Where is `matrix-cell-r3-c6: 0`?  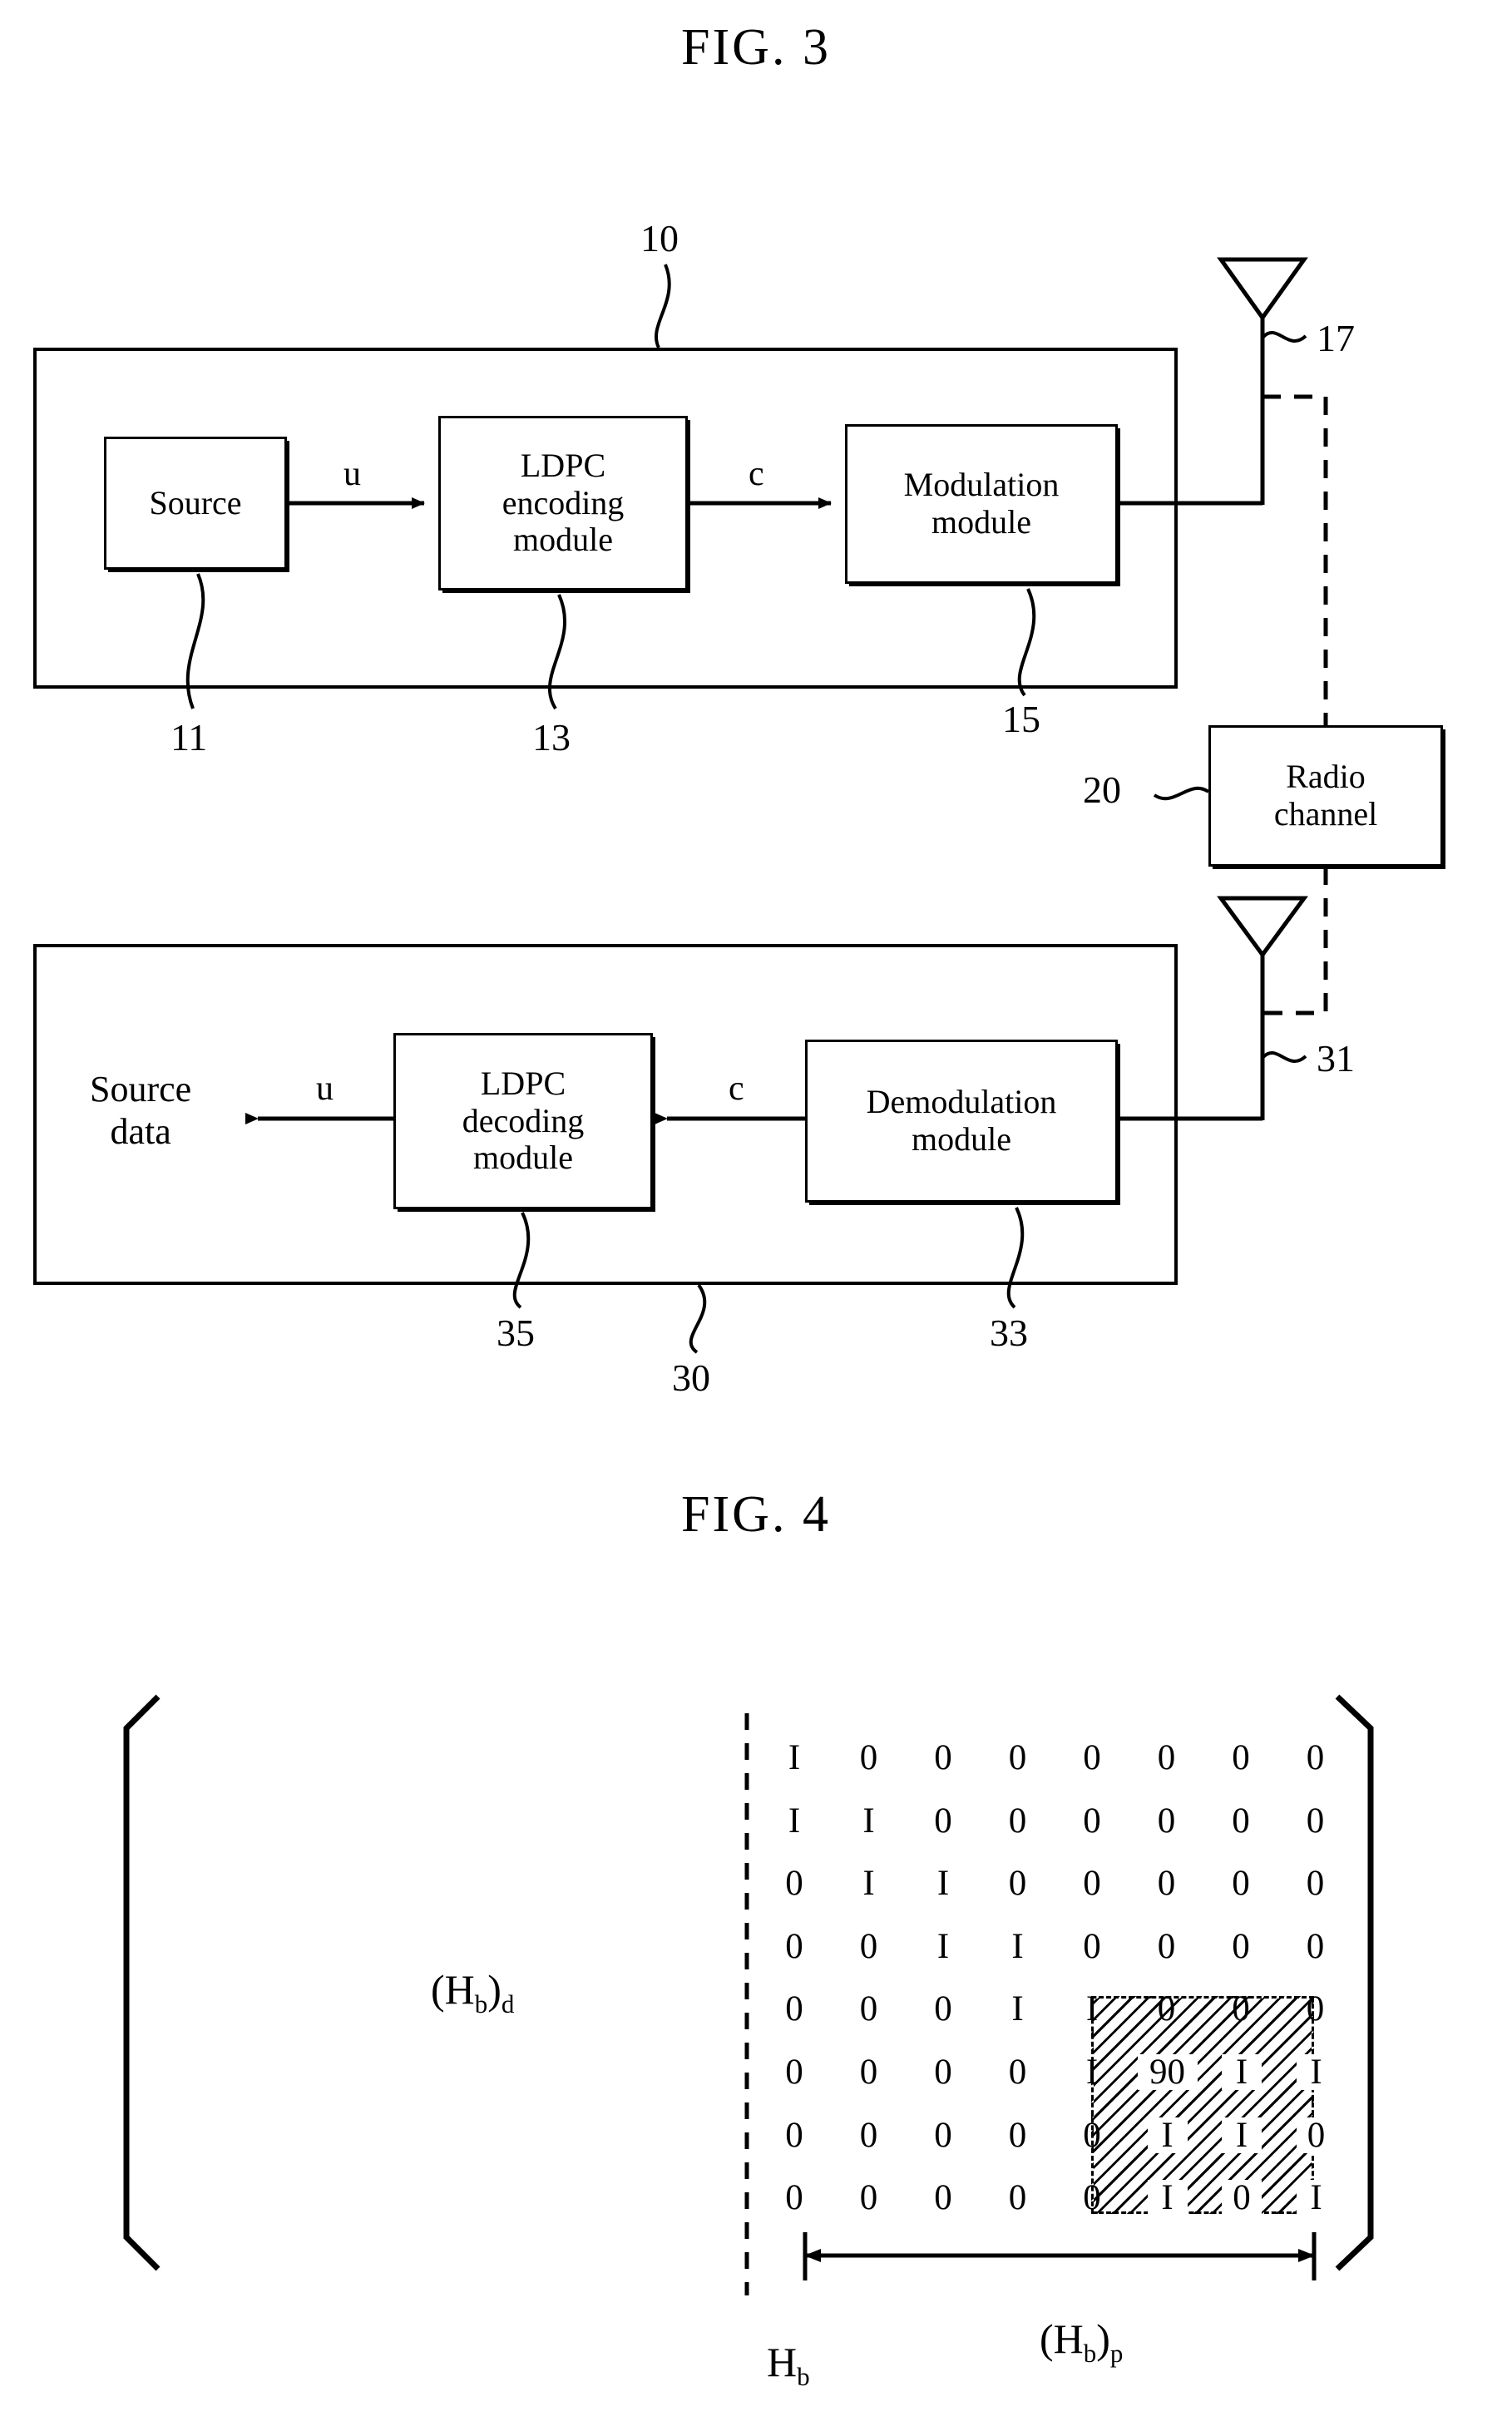
matrix-cell-r3-c6: 0 is located at coordinates (1166, 1884).